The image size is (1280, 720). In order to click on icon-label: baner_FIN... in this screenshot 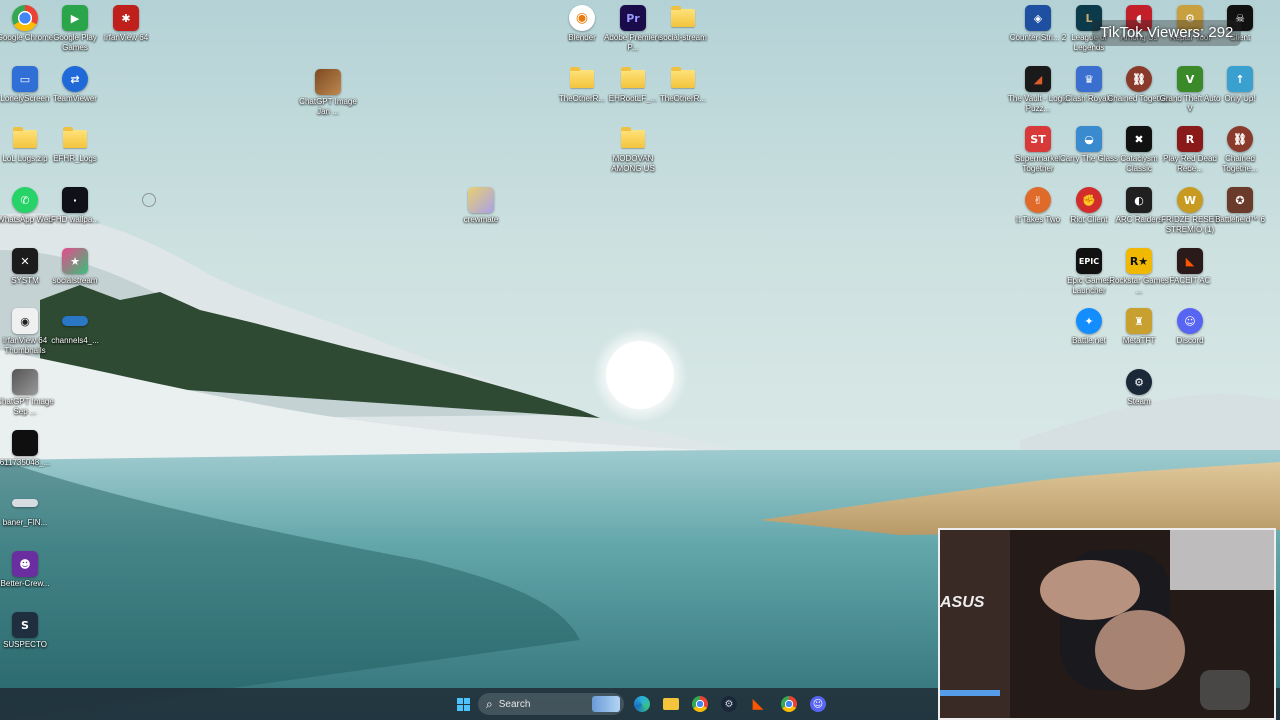, I will do `click(25, 522)`.